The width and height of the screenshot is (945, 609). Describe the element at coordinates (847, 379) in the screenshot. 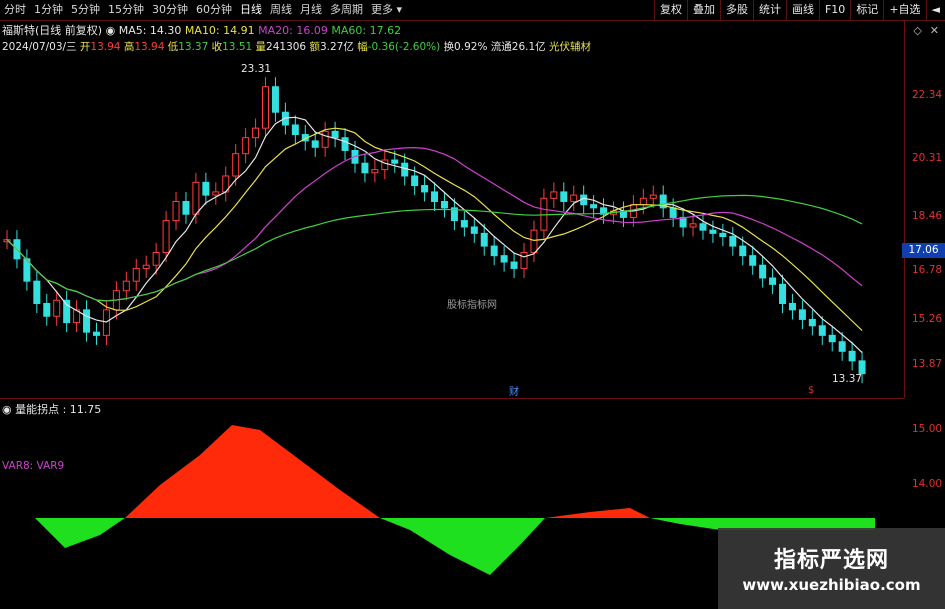

I see `low-marker: 13.37` at that location.